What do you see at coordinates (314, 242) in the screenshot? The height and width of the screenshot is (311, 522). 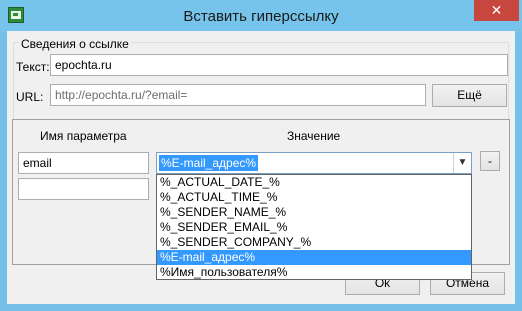 I see `dropdown-option: %_SENDER_COMPANY_%` at bounding box center [314, 242].